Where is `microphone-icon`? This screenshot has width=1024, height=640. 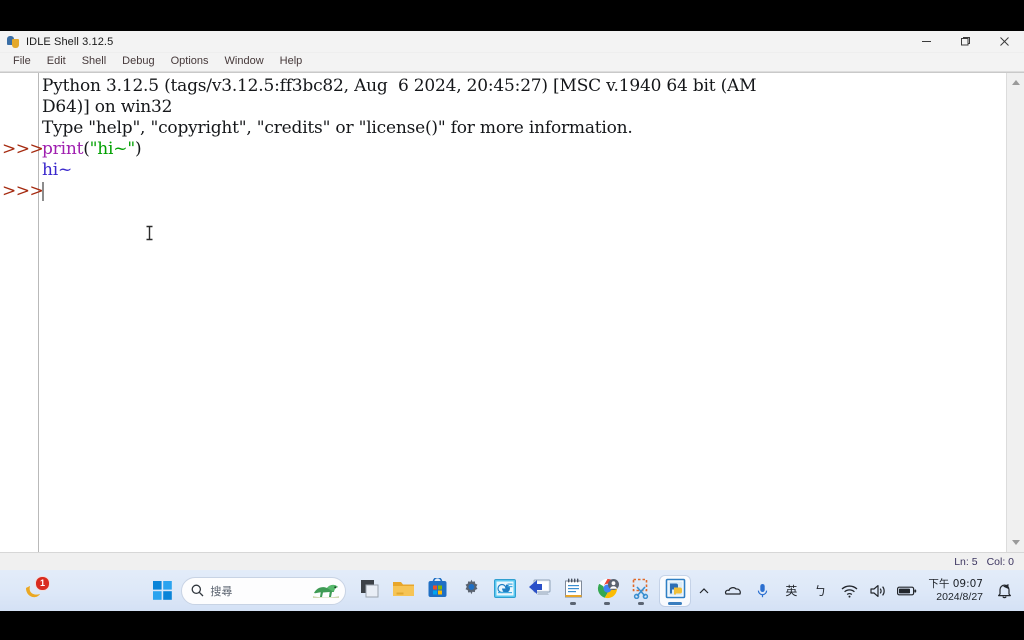
microphone-icon is located at coordinates (762, 591).